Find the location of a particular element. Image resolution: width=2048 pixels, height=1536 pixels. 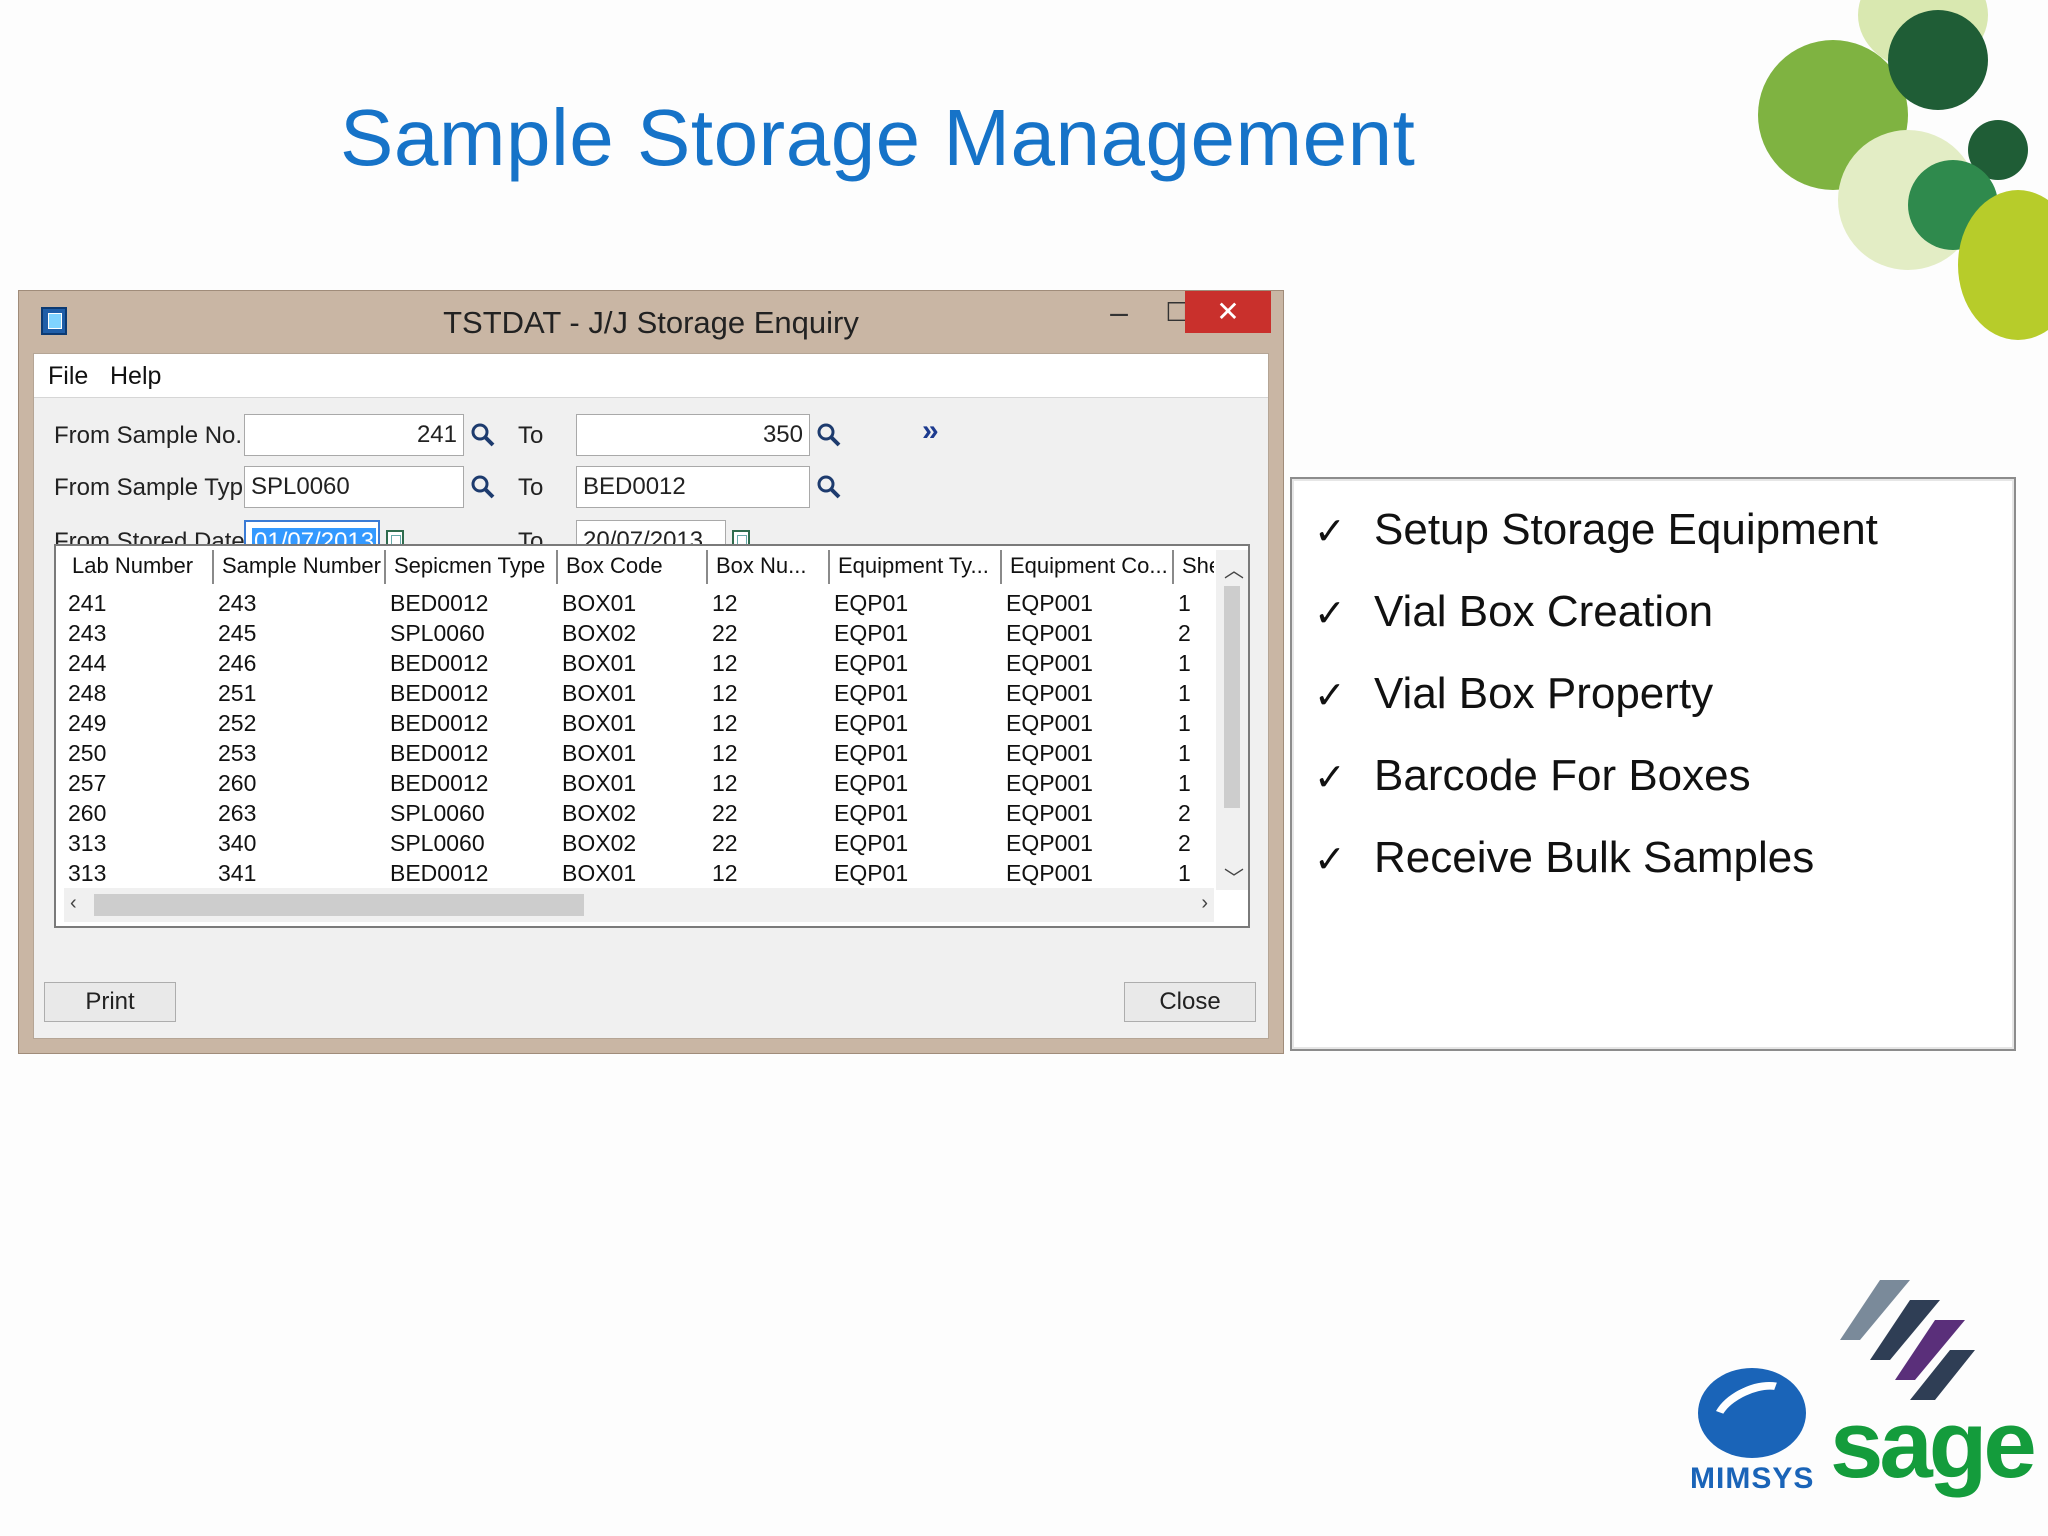

horizontal-scroll-thumb is located at coordinates (339, 905).